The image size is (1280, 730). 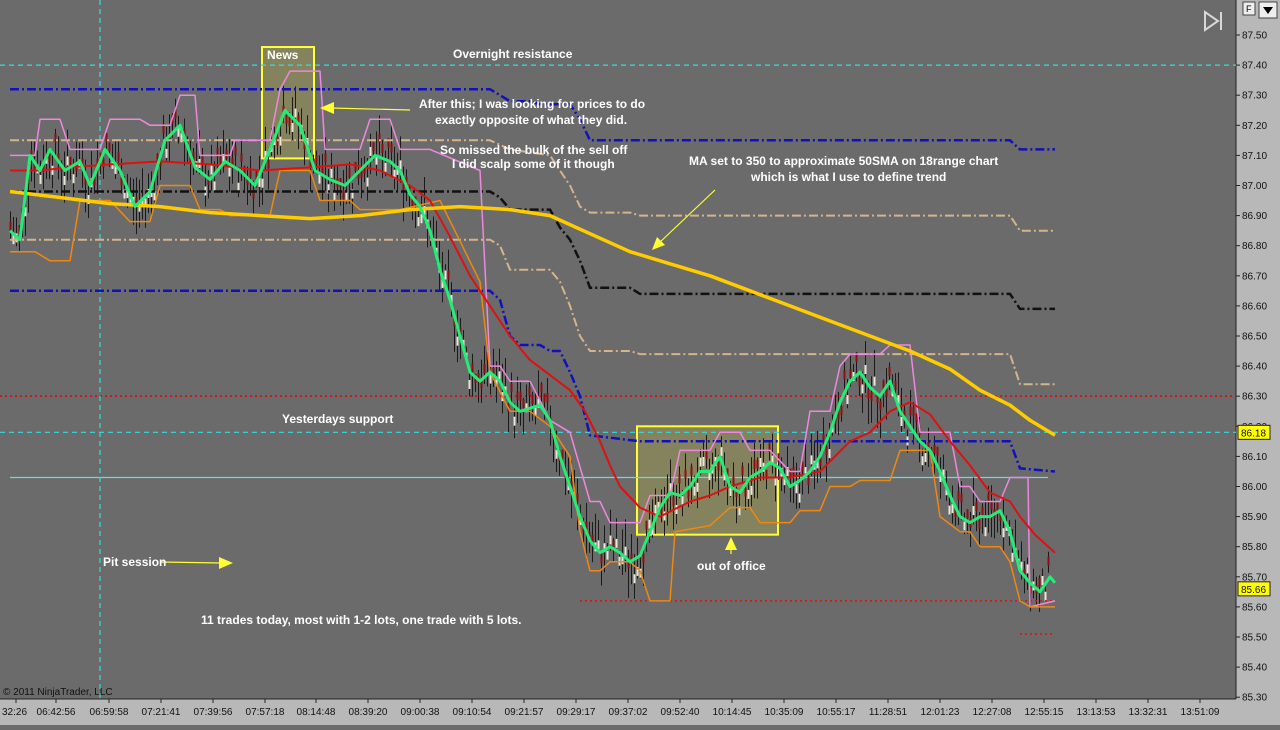 I want to click on annotation-exactly-opposite: exactly opposite of what they did., so click(x=531, y=120).